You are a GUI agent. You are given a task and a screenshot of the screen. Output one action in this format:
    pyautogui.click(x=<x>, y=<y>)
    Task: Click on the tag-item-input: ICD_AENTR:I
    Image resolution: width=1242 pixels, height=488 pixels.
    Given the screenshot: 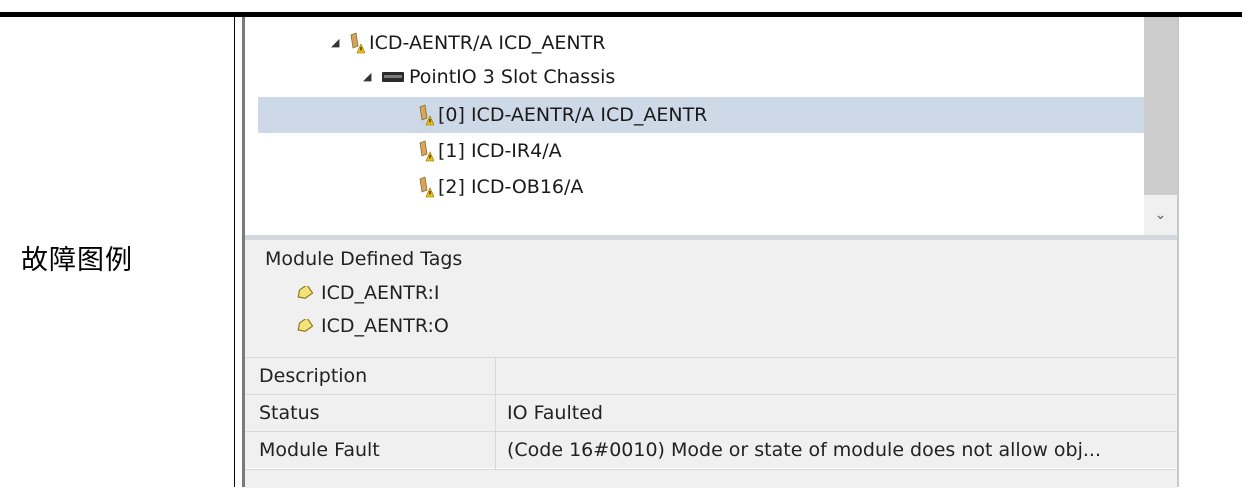 What is the action you would take?
    pyautogui.click(x=367, y=293)
    